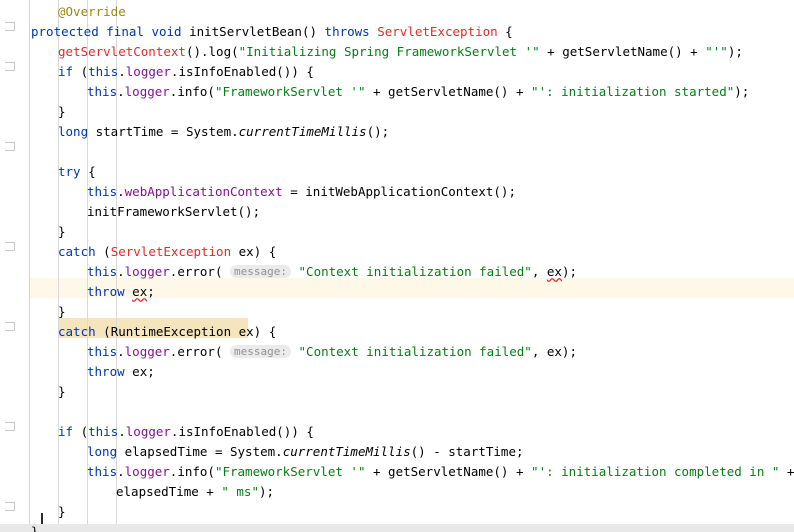  I want to click on code-token: elapsedTime +, so click(169, 491).